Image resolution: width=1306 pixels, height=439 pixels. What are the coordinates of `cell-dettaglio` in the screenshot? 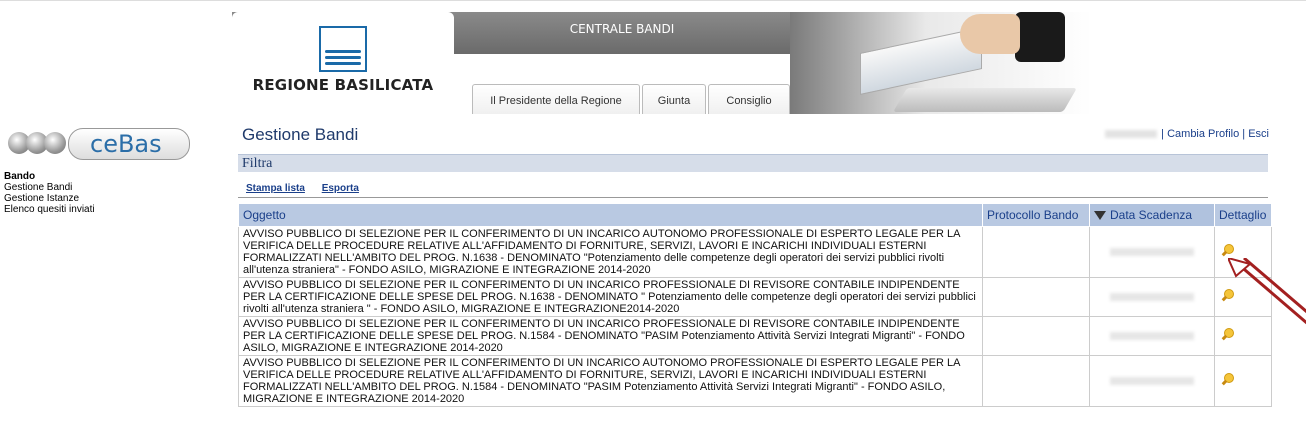 It's located at (1243, 381).